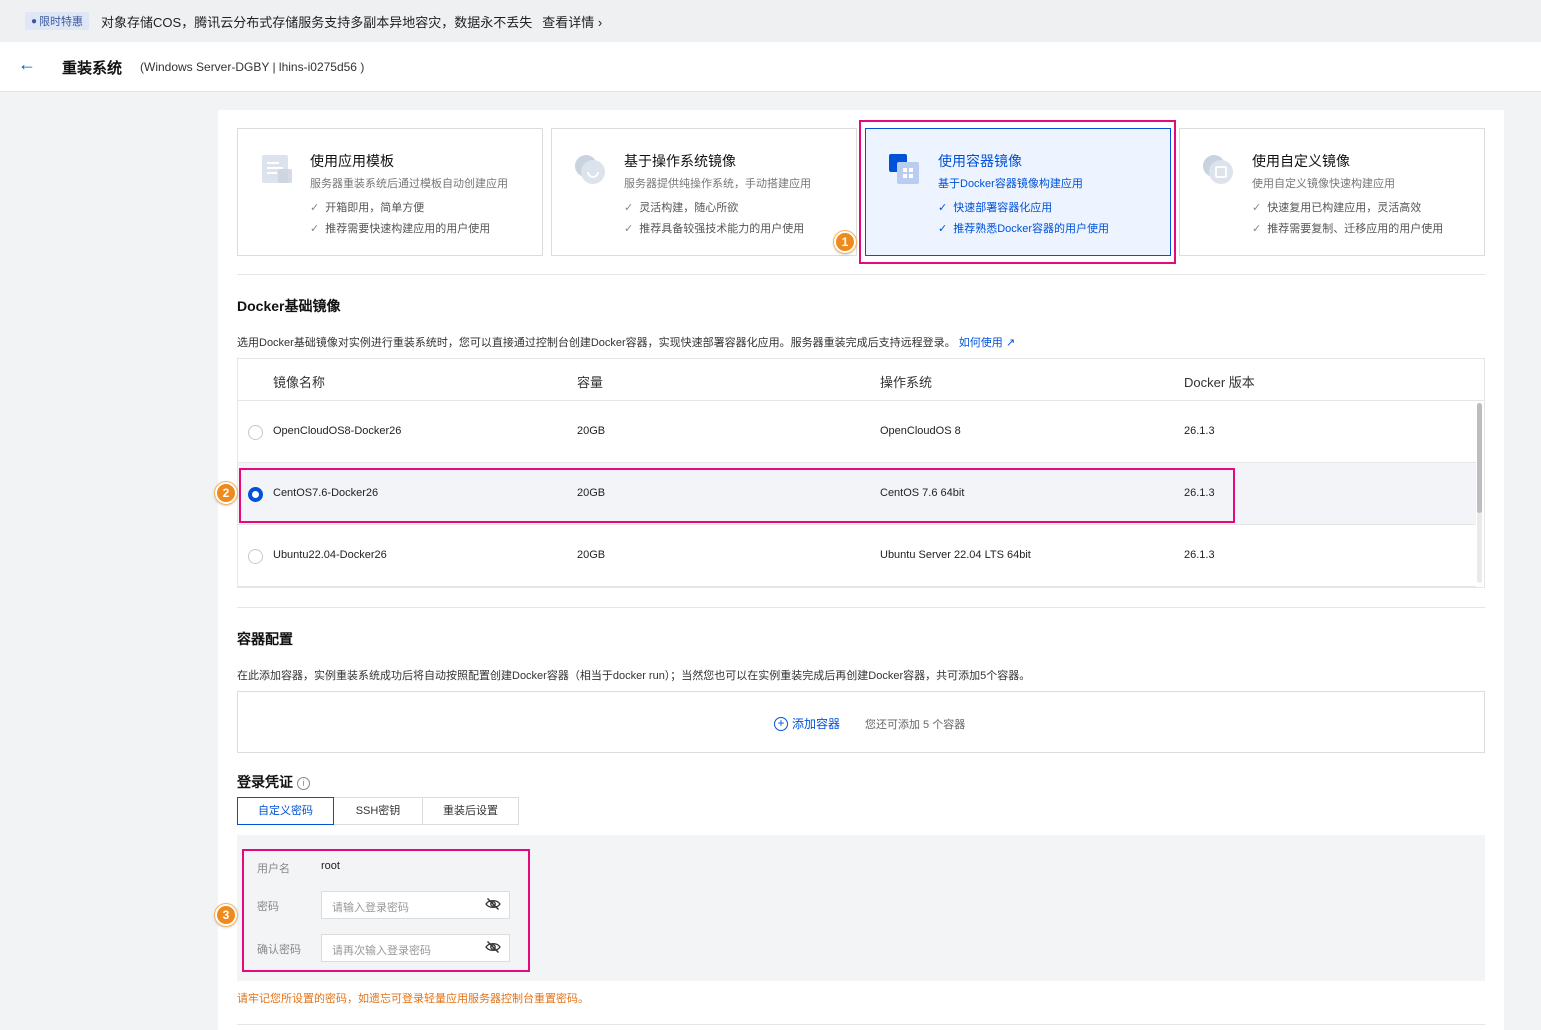 Image resolution: width=1541 pixels, height=1030 pixels. What do you see at coordinates (27, 64) in the screenshot?
I see `back-arrow-icon: ←` at bounding box center [27, 64].